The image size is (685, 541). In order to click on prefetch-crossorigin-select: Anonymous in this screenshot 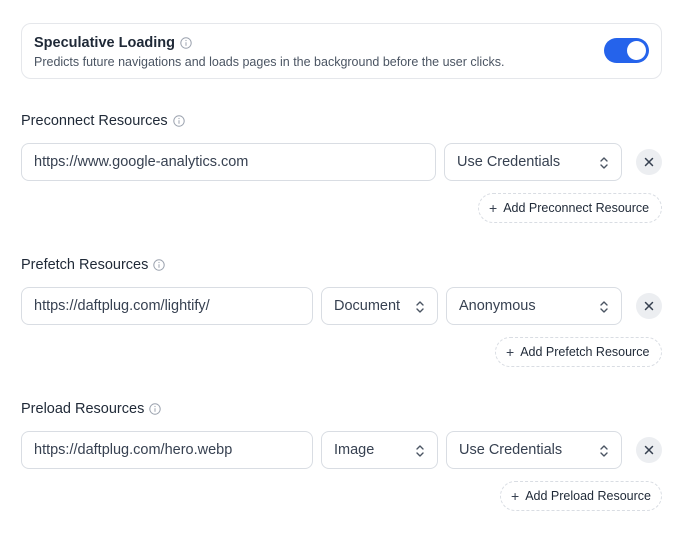, I will do `click(534, 306)`.